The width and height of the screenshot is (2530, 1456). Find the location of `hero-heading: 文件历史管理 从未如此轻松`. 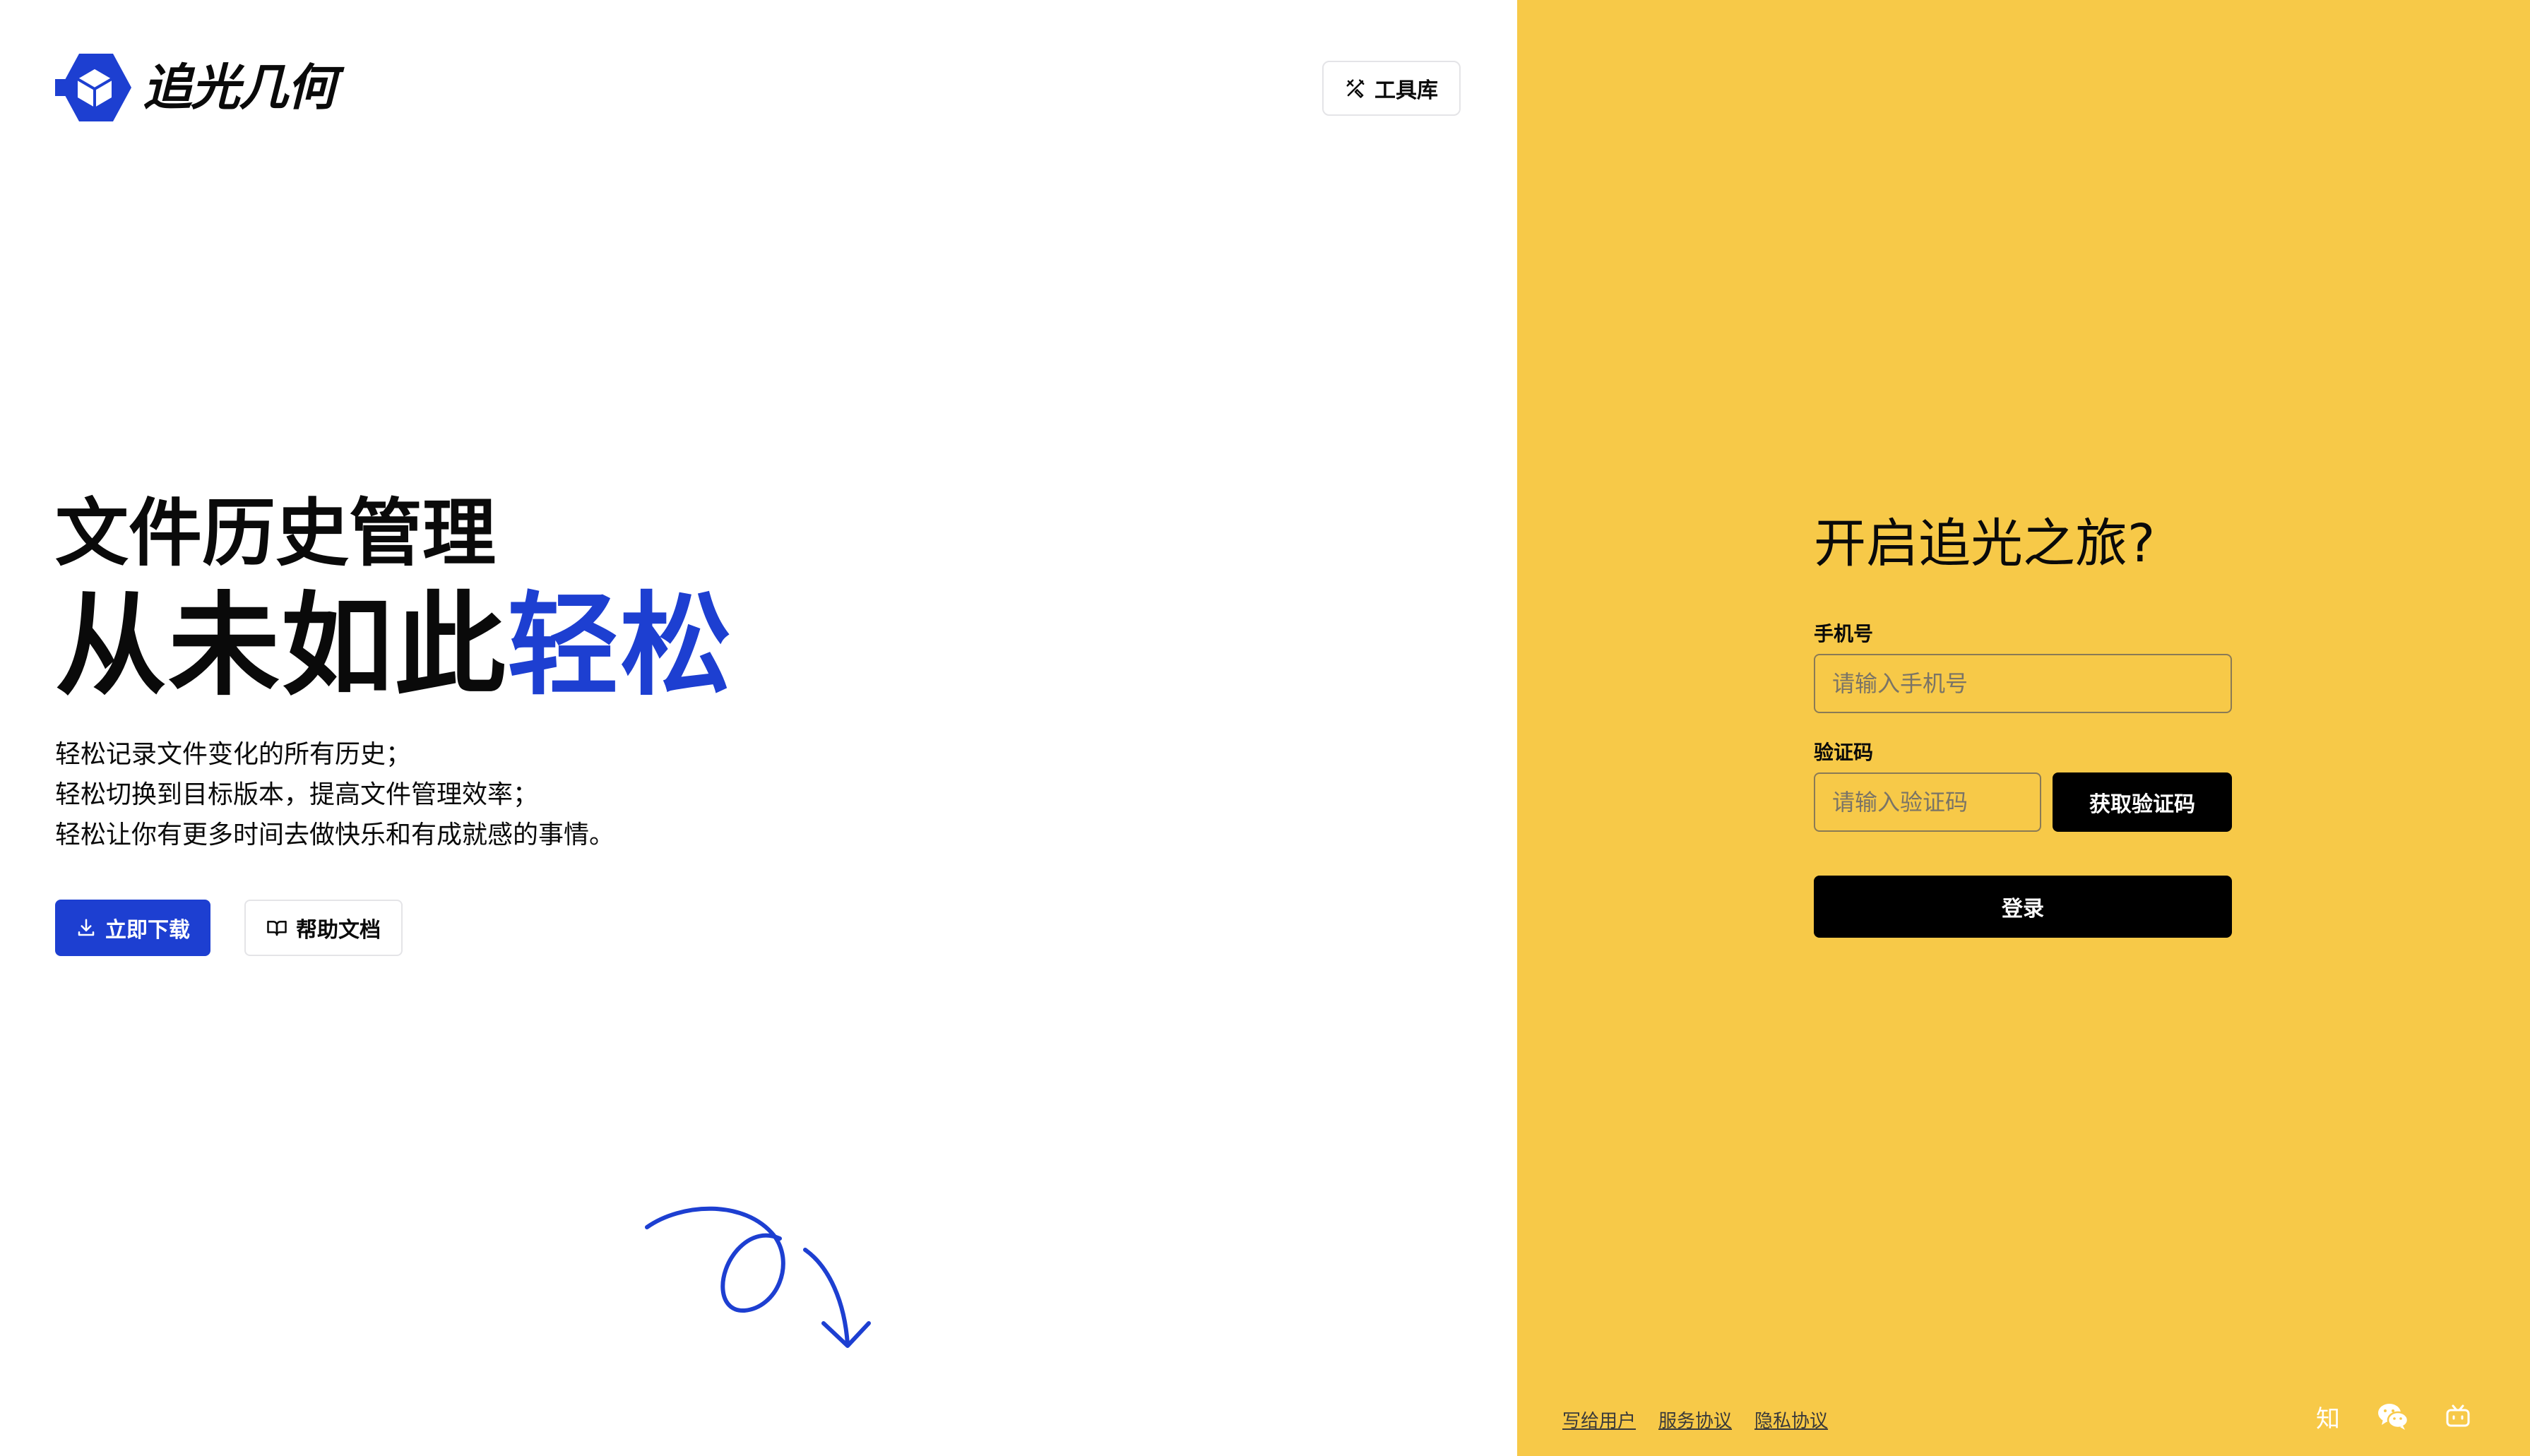

hero-heading: 文件历史管理 从未如此轻松 is located at coordinates (394, 600).